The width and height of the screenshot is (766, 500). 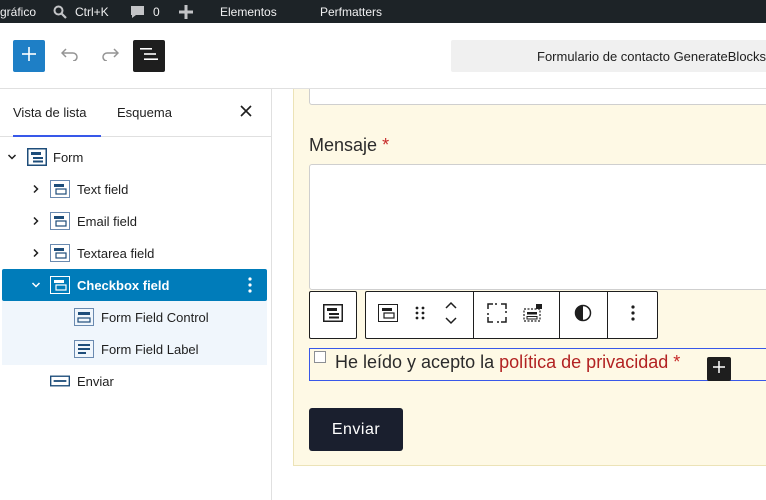 I want to click on field-settings-icon, so click(x=533, y=315).